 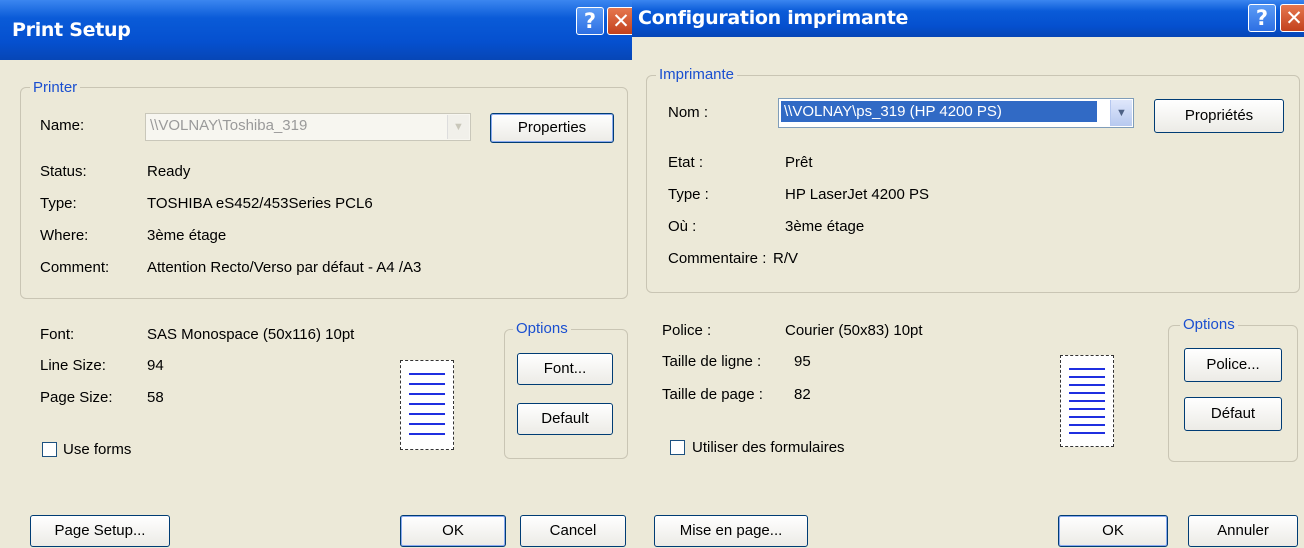 I want to click on use-forms-label: Use forms, so click(x=97, y=449).